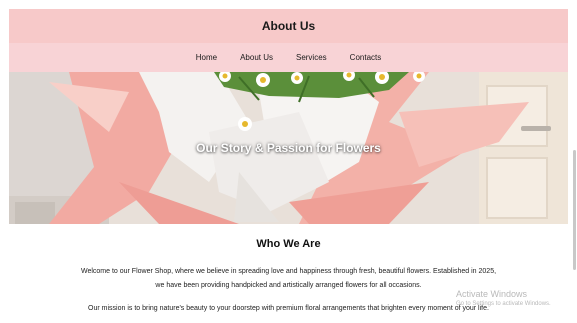  Describe the element at coordinates (288, 57) in the screenshot. I see `main-nav: Home About Us Services Contacts` at that location.